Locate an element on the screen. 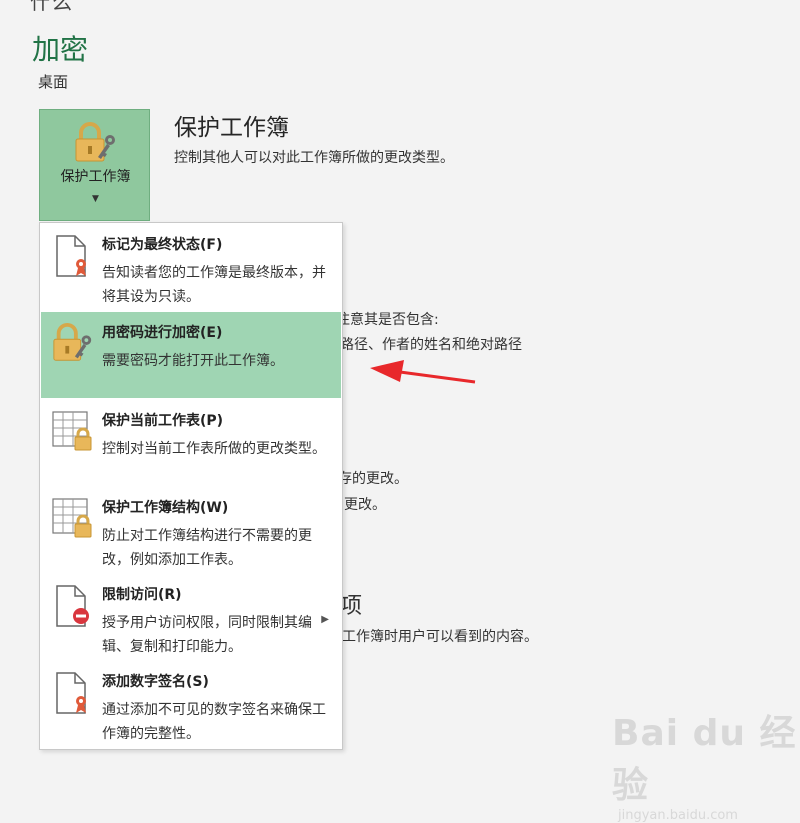 This screenshot has height=823, width=800. menu-item-description: 控制对当前工作表所做的更改类型。 is located at coordinates (214, 449).